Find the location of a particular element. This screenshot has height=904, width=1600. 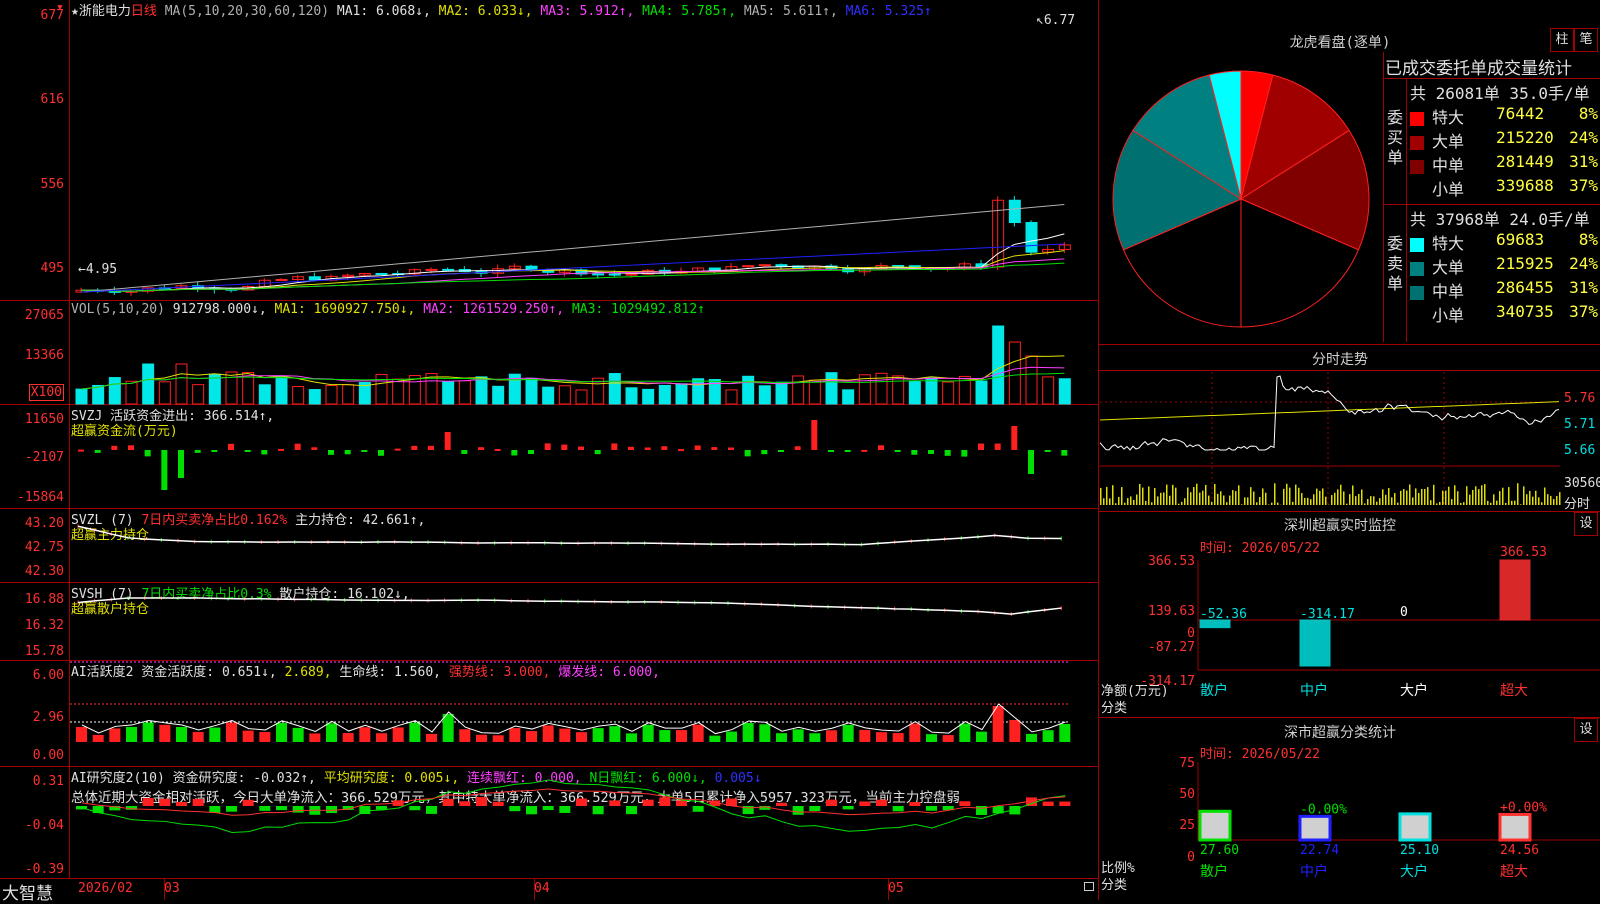

favorite-star-icon: ★ is located at coordinates (75, 11).